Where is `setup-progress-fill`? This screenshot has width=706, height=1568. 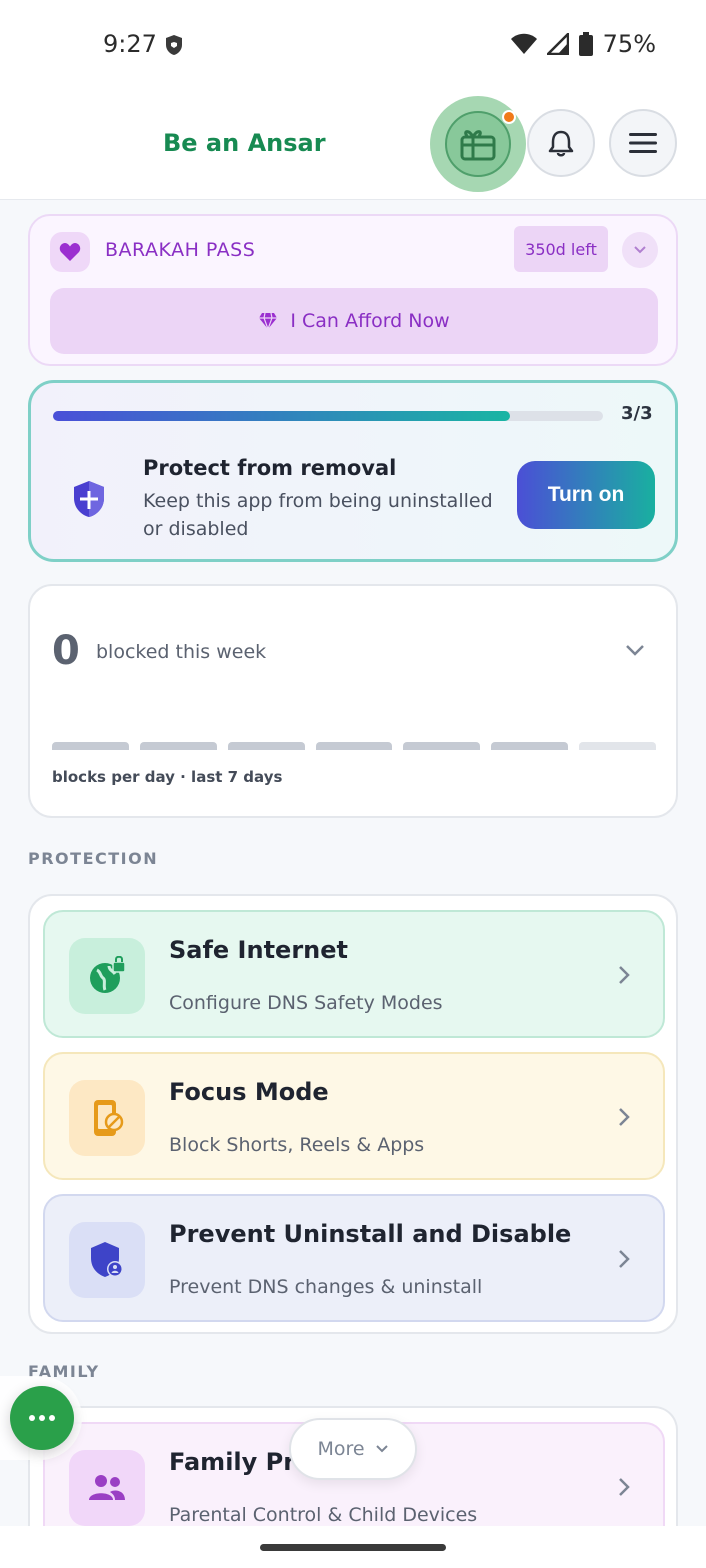 setup-progress-fill is located at coordinates (281, 416).